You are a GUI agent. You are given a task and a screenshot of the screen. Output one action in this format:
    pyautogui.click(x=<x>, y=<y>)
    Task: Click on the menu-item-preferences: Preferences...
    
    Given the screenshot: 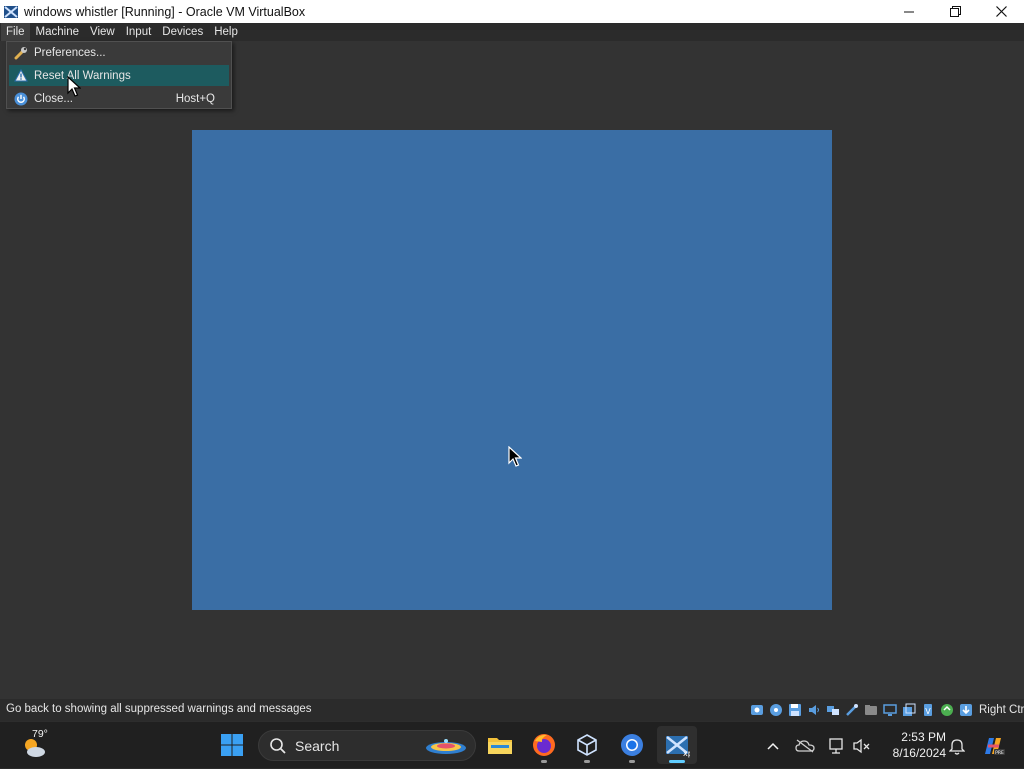 What is the action you would take?
    pyautogui.click(x=119, y=52)
    